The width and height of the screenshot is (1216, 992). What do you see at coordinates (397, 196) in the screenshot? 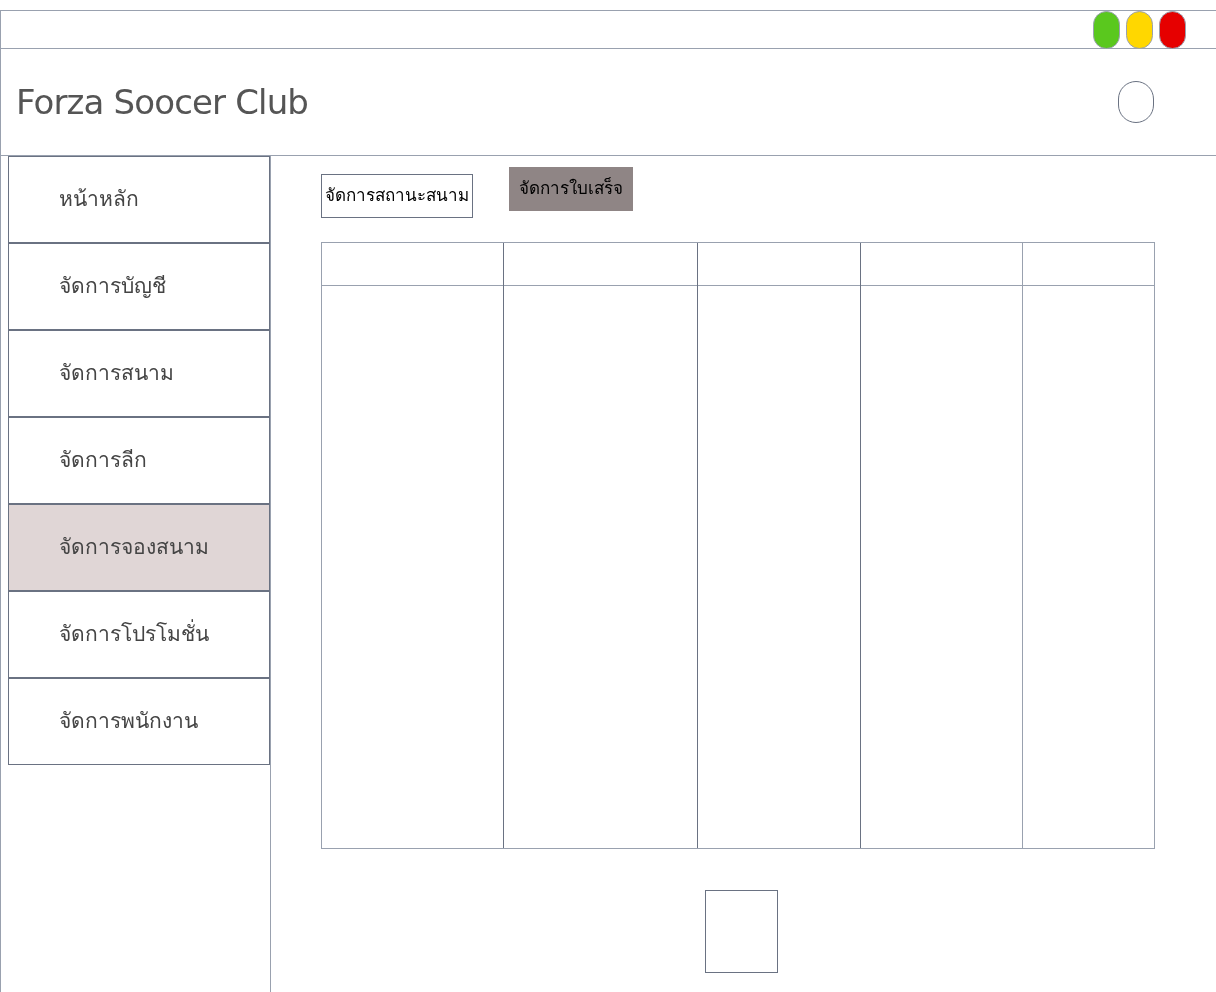
I see `tab: จัดการสถานะสนาม` at bounding box center [397, 196].